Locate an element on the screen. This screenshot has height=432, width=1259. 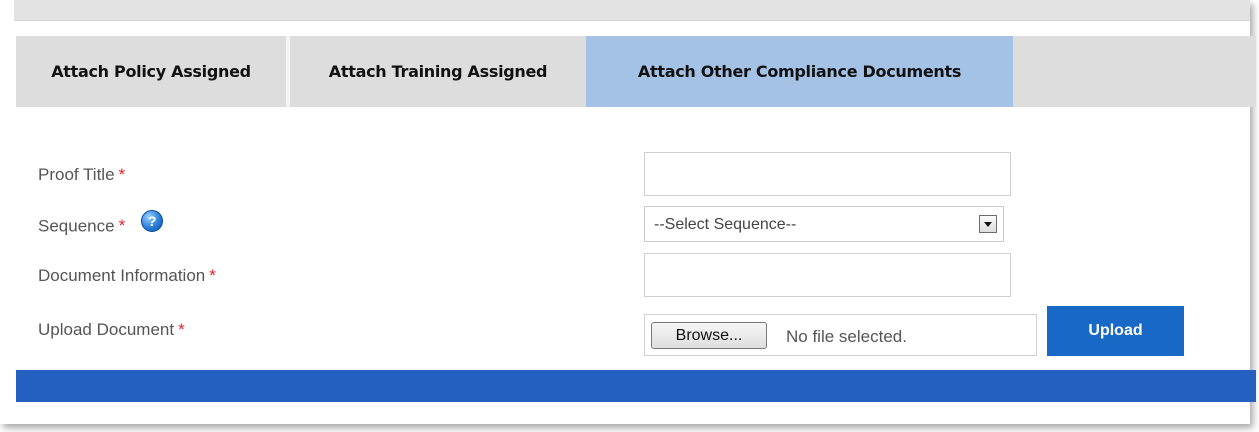
field-label: Sequence is located at coordinates (76, 226).